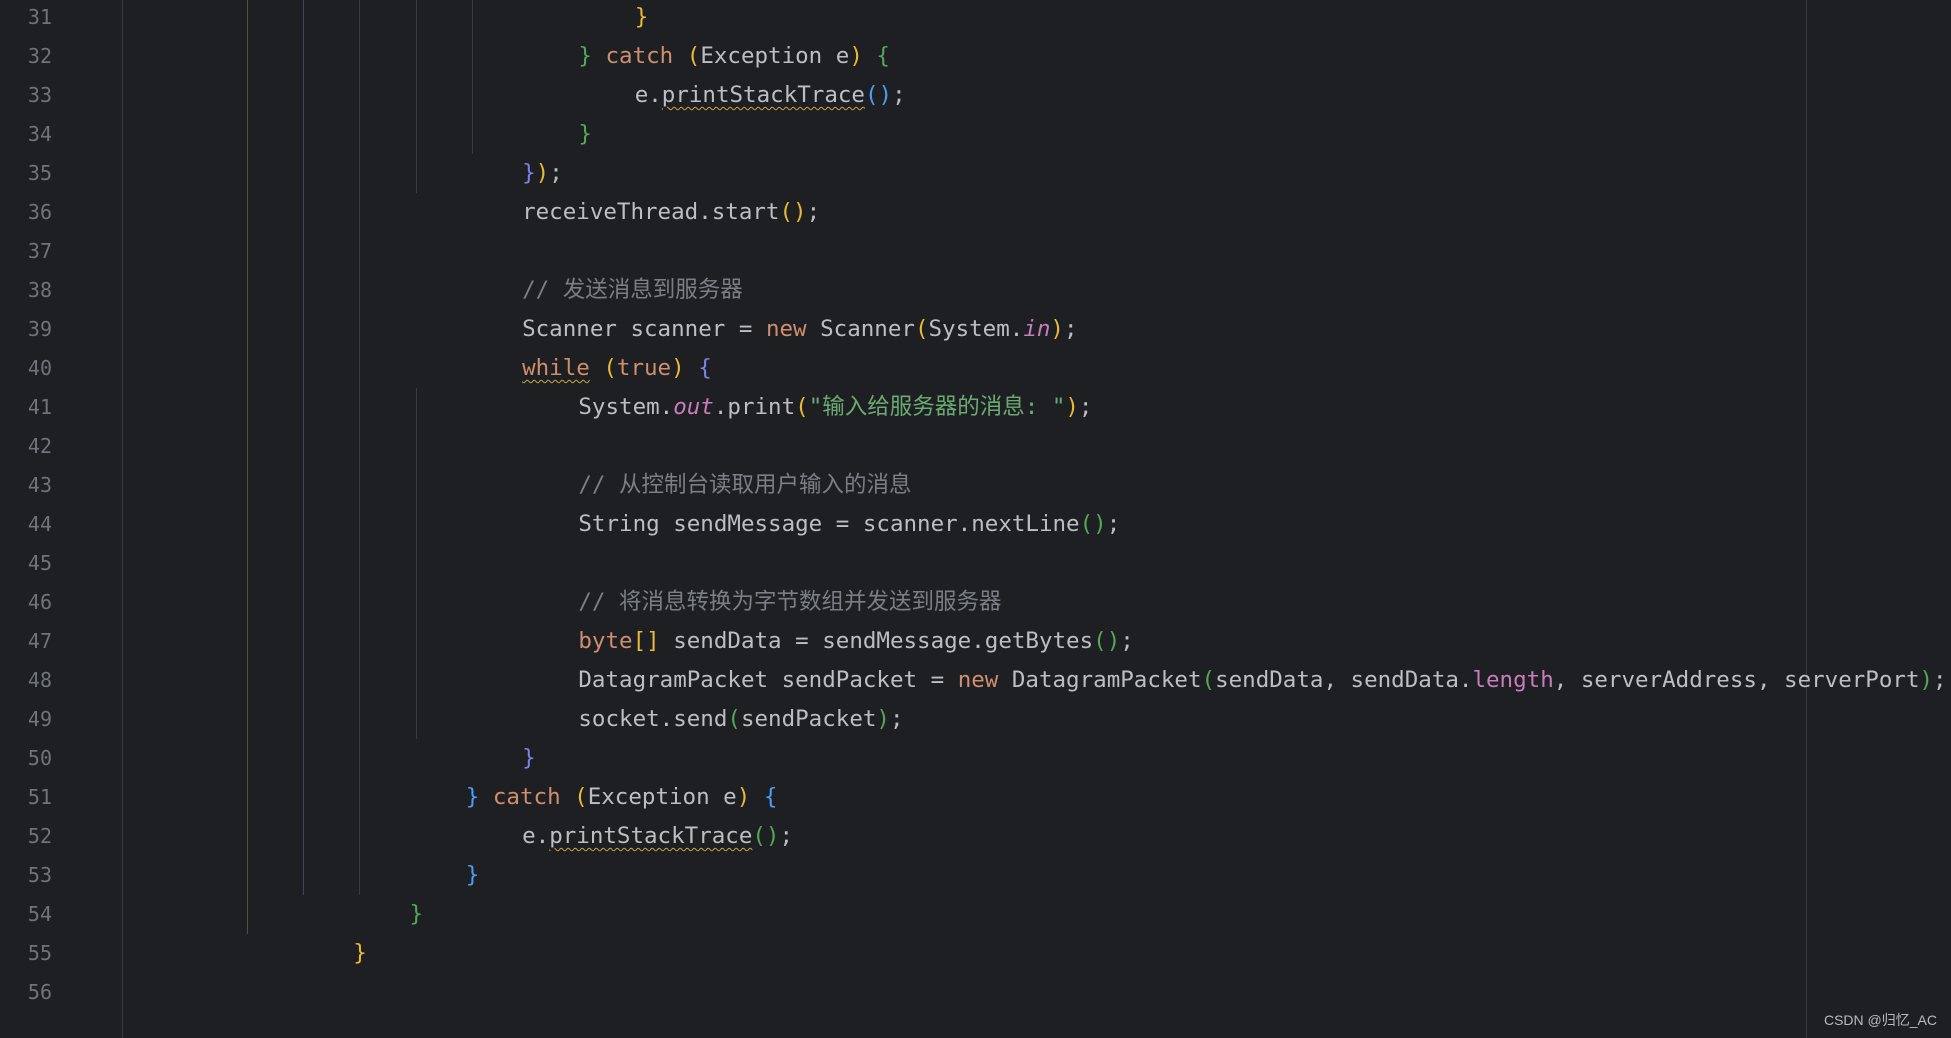 The image size is (1951, 1038). I want to click on code-line: socket.send(sendPacket);, so click(740, 719).